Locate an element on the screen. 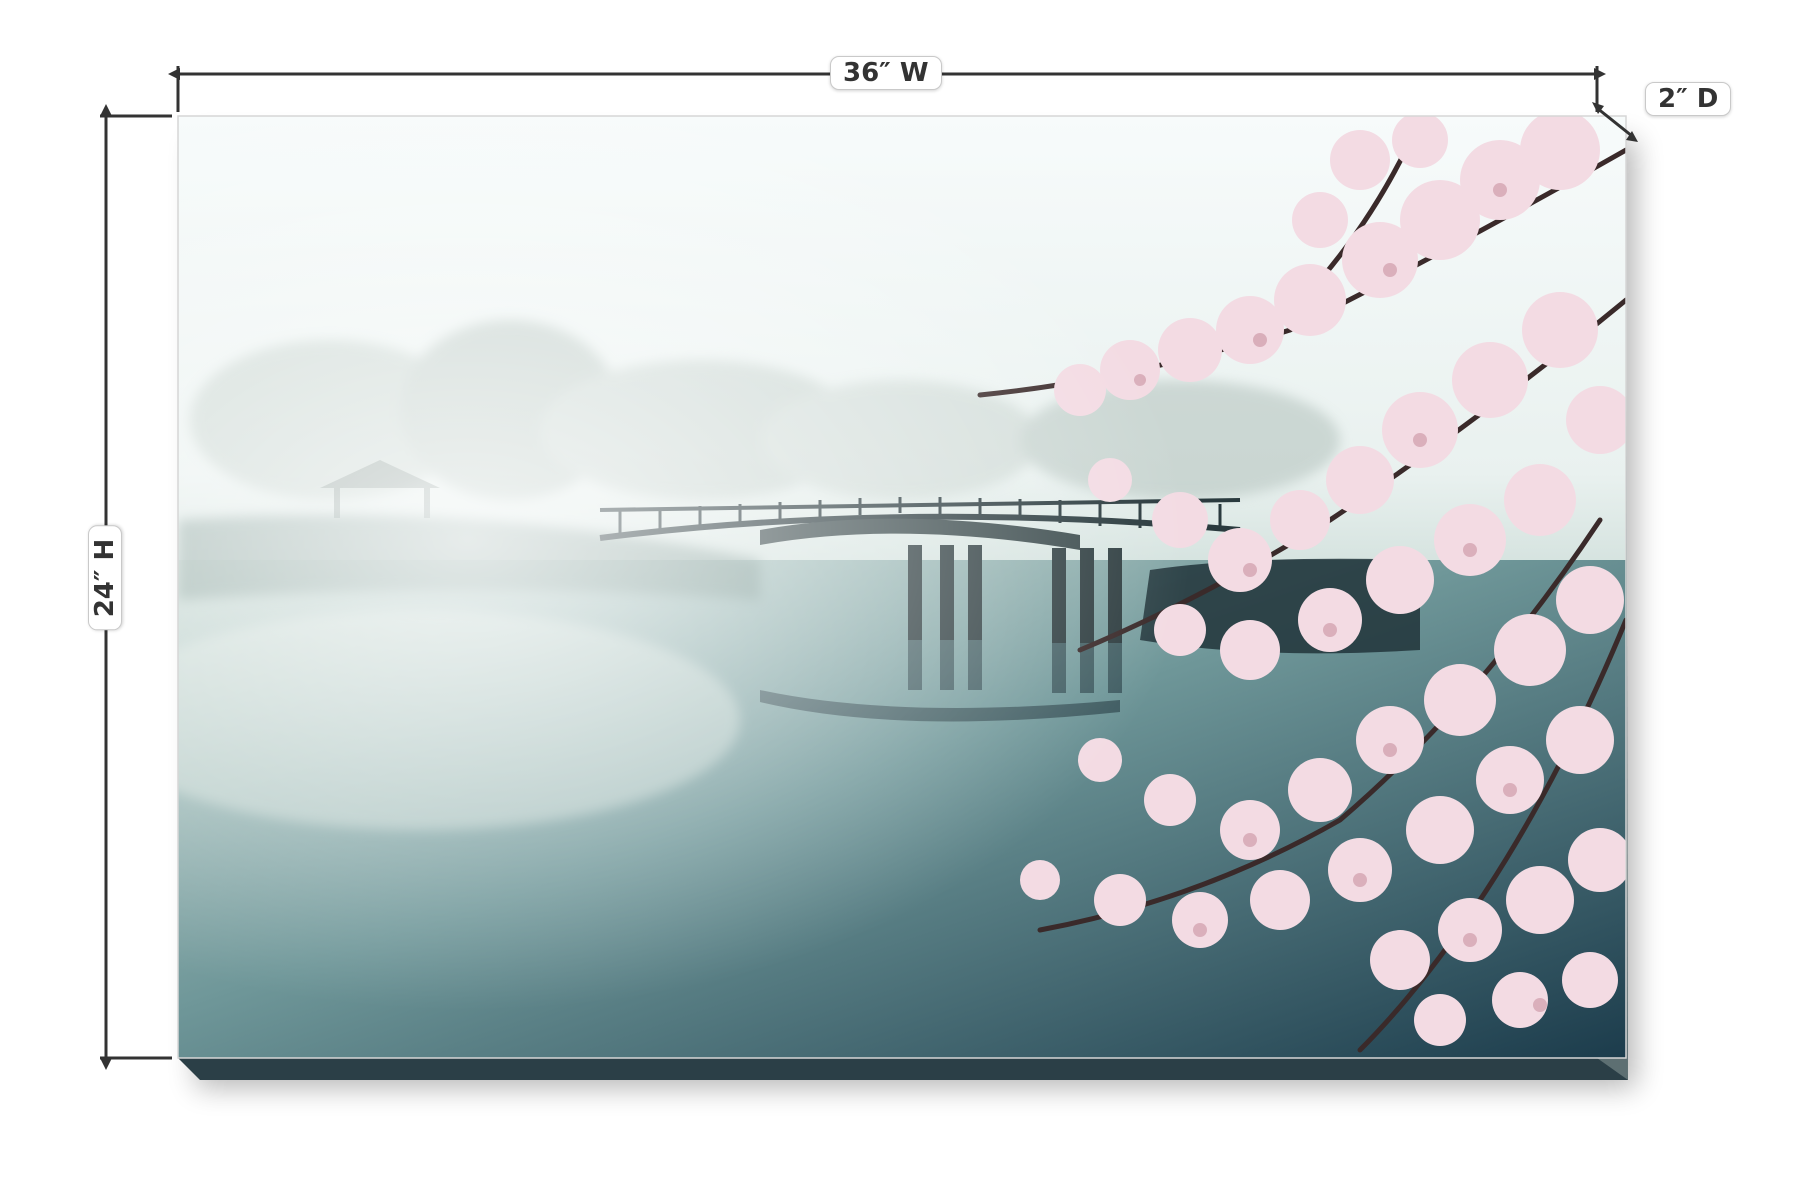 The width and height of the screenshot is (1800, 1204). width-arrow-right is located at coordinates (1600, 74).